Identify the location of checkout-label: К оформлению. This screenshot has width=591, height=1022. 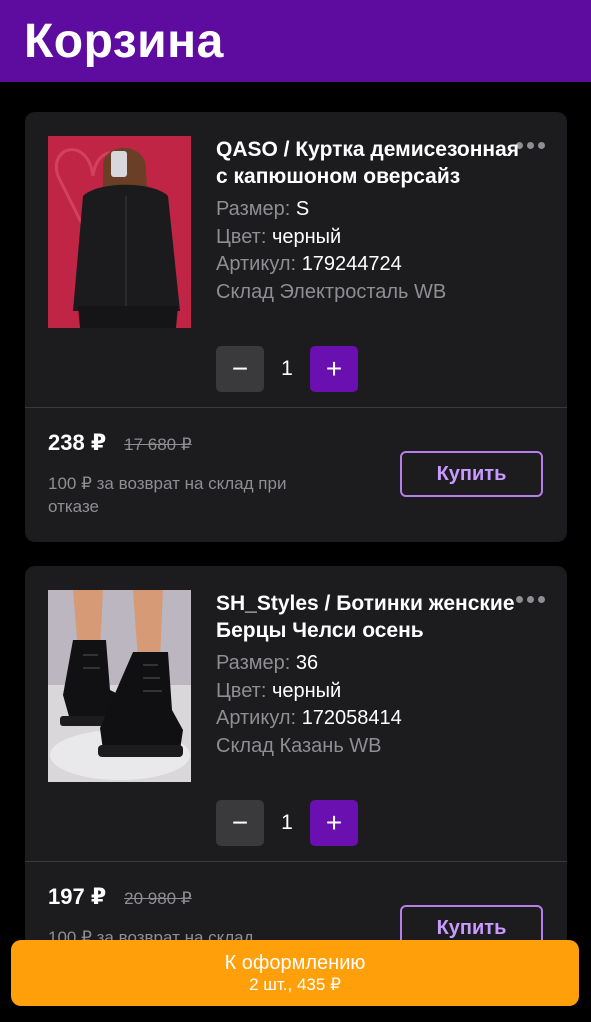
(295, 963).